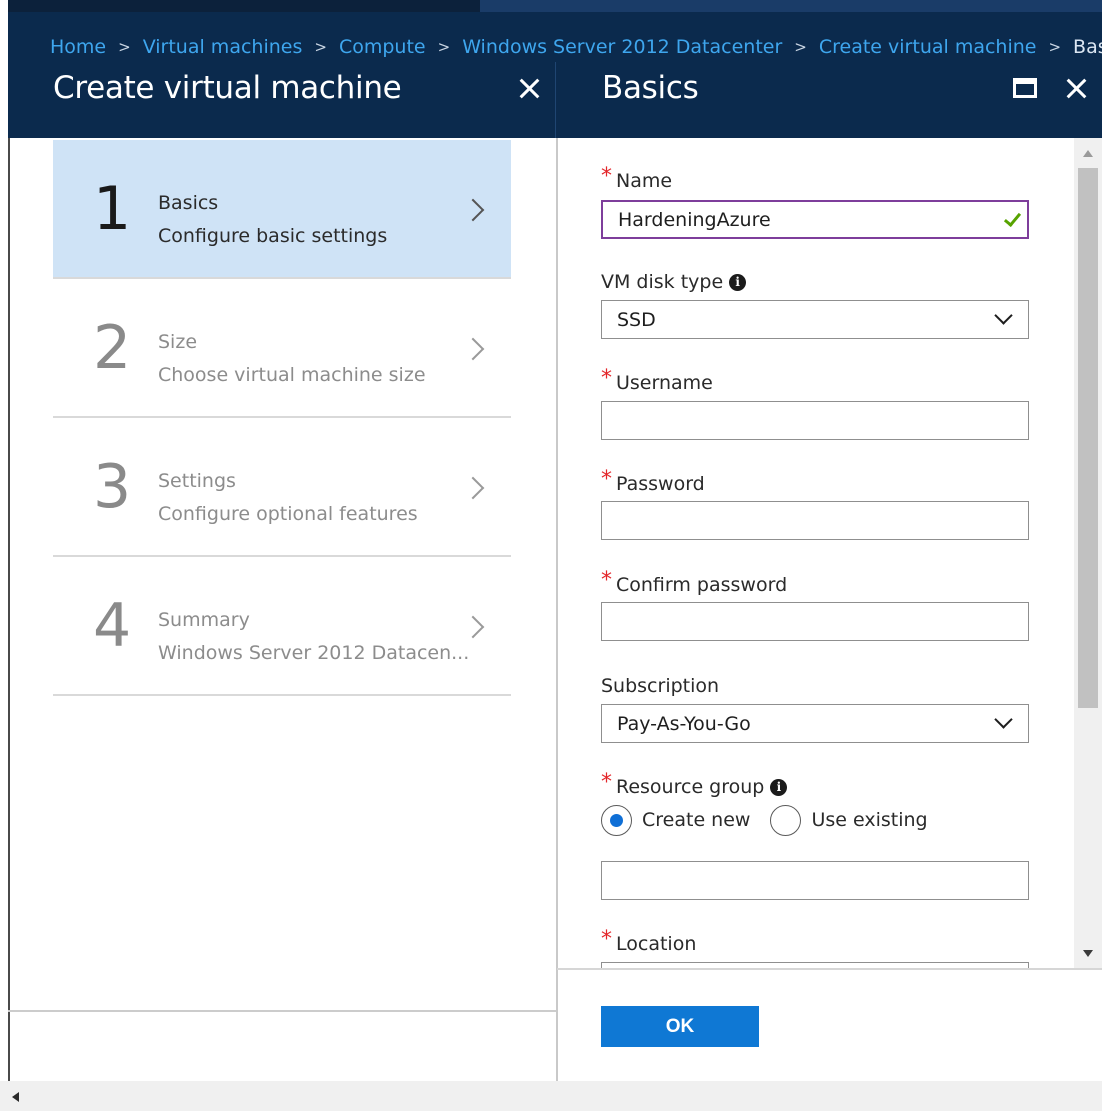 This screenshot has height=1111, width=1102. What do you see at coordinates (112, 626) in the screenshot?
I see `step-number: 4` at bounding box center [112, 626].